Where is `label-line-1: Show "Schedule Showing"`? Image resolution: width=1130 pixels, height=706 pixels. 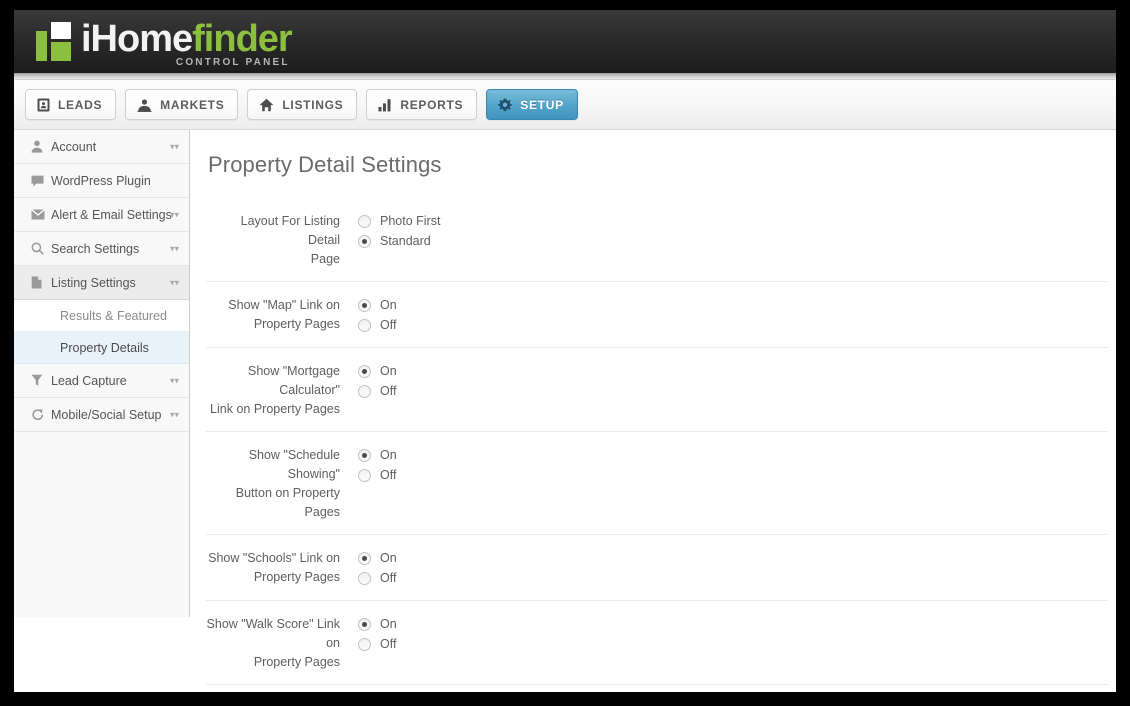
label-line-1: Show "Schedule Showing" is located at coordinates (294, 464).